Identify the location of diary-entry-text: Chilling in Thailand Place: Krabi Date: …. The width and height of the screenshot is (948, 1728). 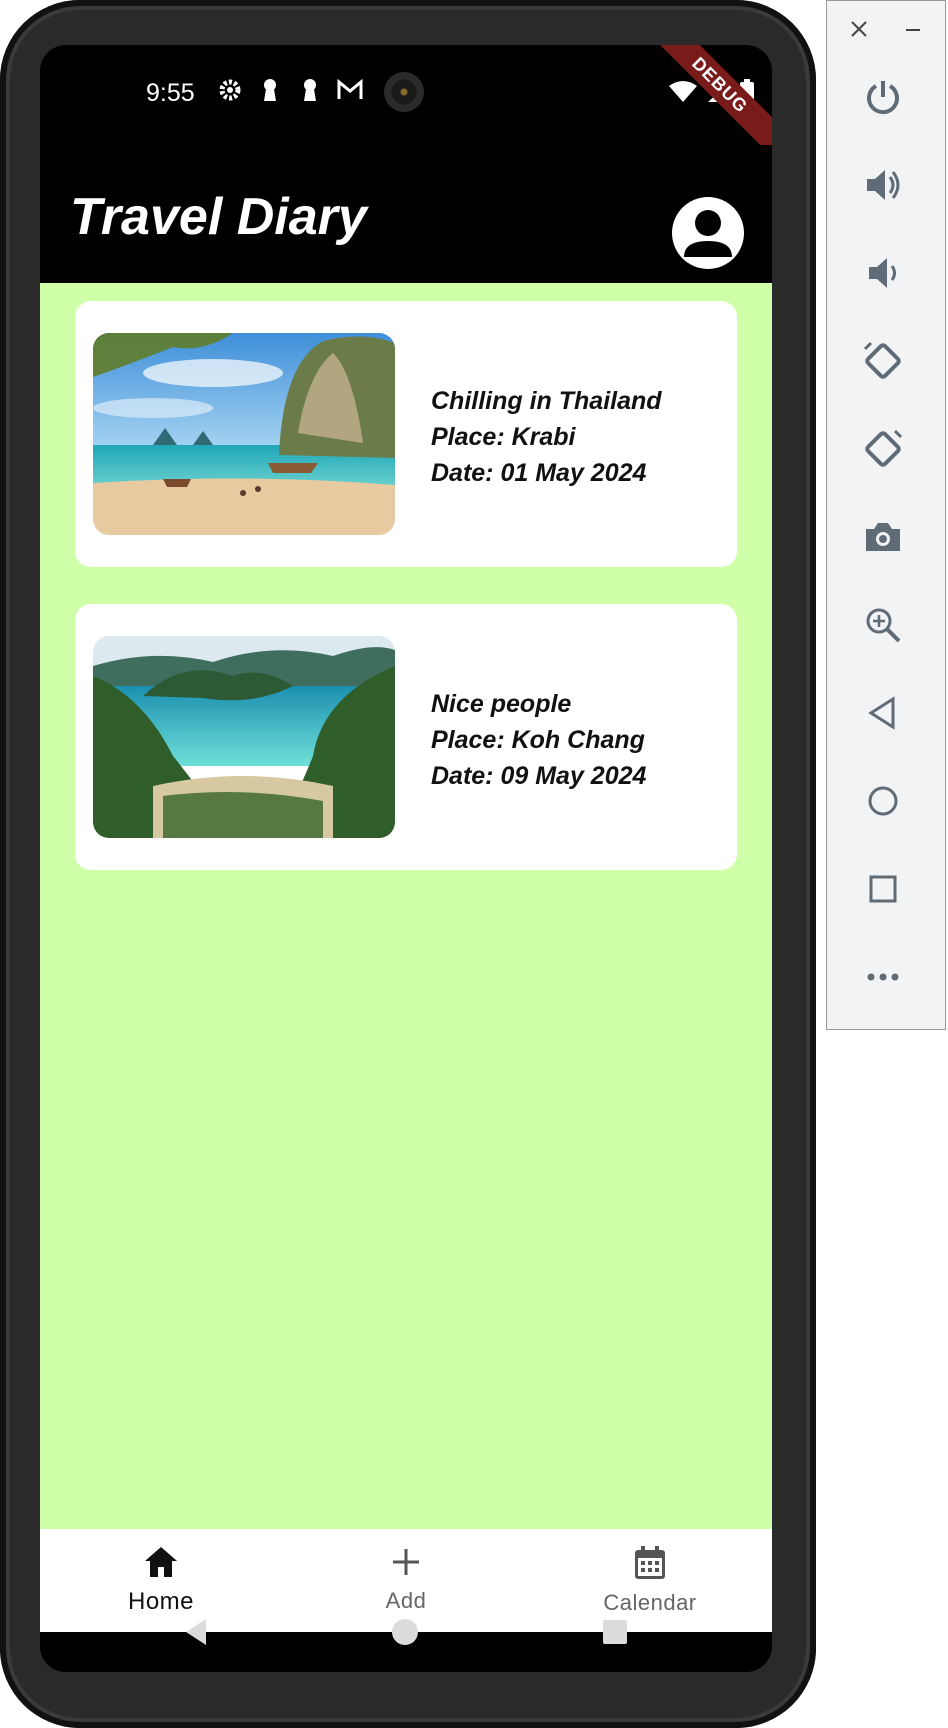
(581, 437).